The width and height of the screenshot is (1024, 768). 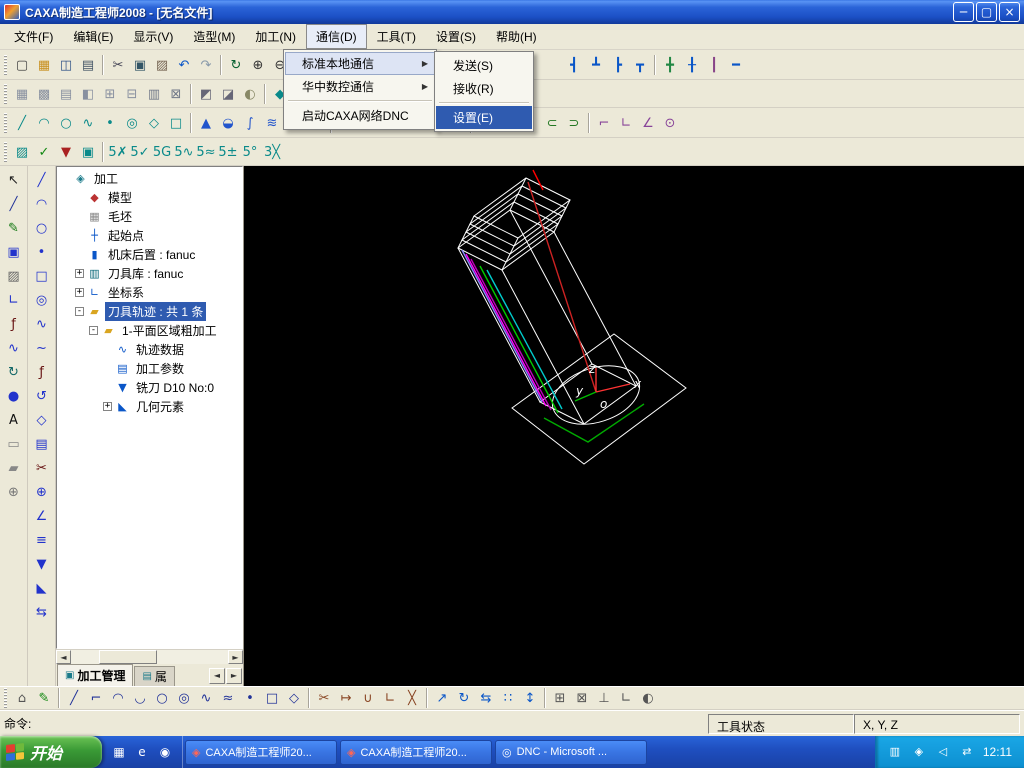 What do you see at coordinates (206, 65) in the screenshot?
I see `redo-icon: ↷` at bounding box center [206, 65].